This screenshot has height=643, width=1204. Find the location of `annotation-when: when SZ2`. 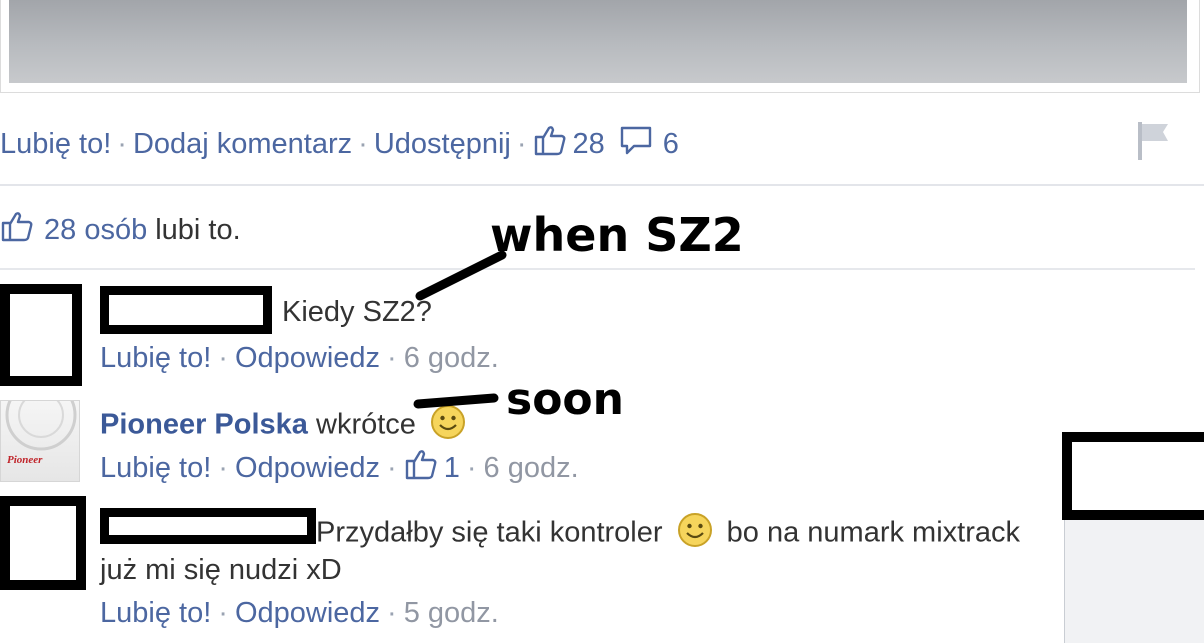

annotation-when: when SZ2 is located at coordinates (617, 235).